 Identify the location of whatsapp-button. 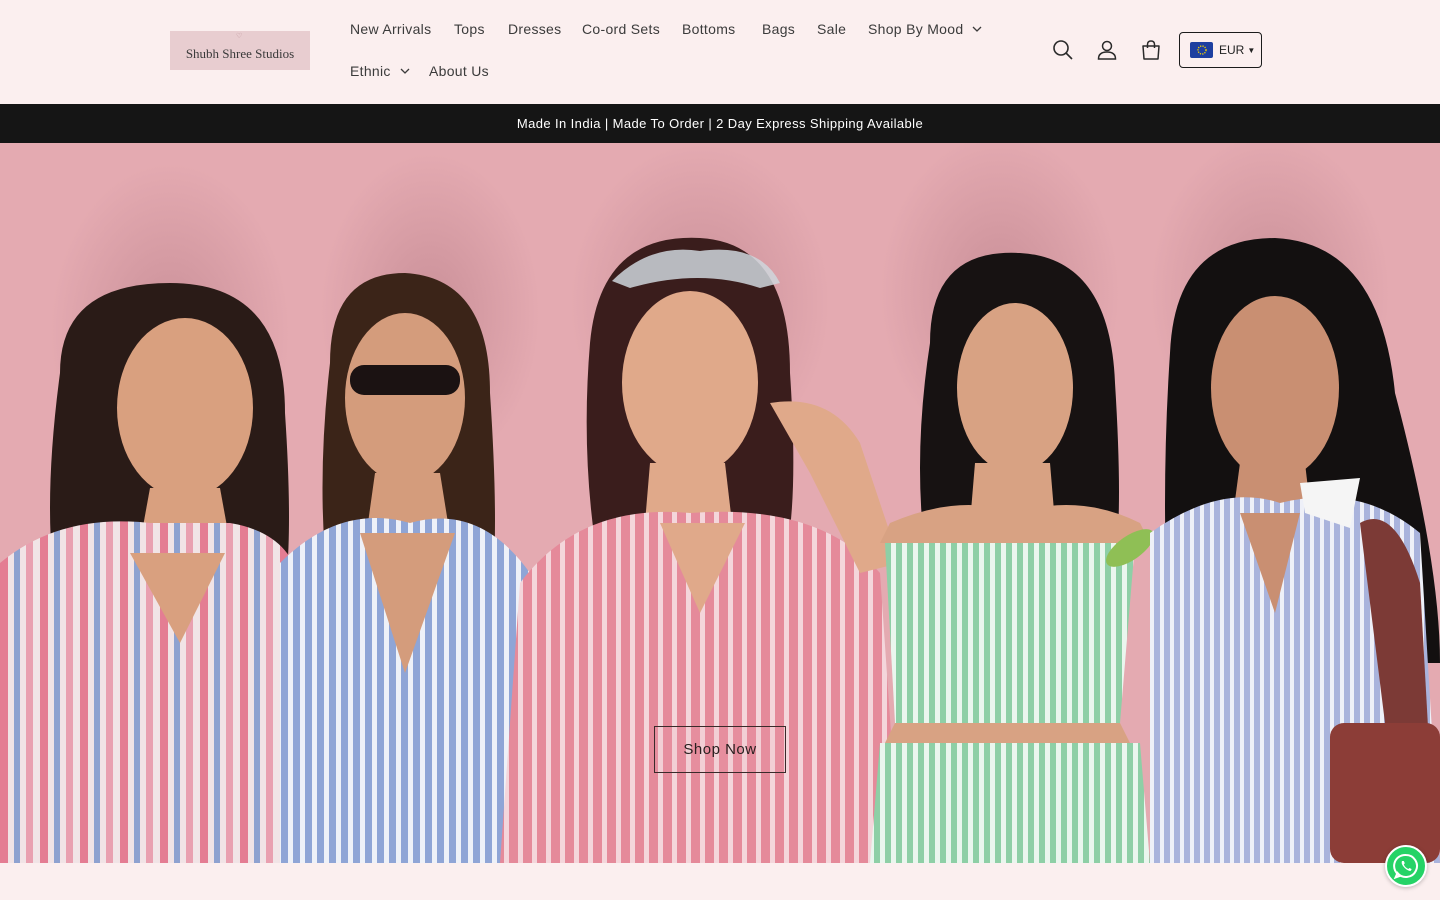
(1406, 866).